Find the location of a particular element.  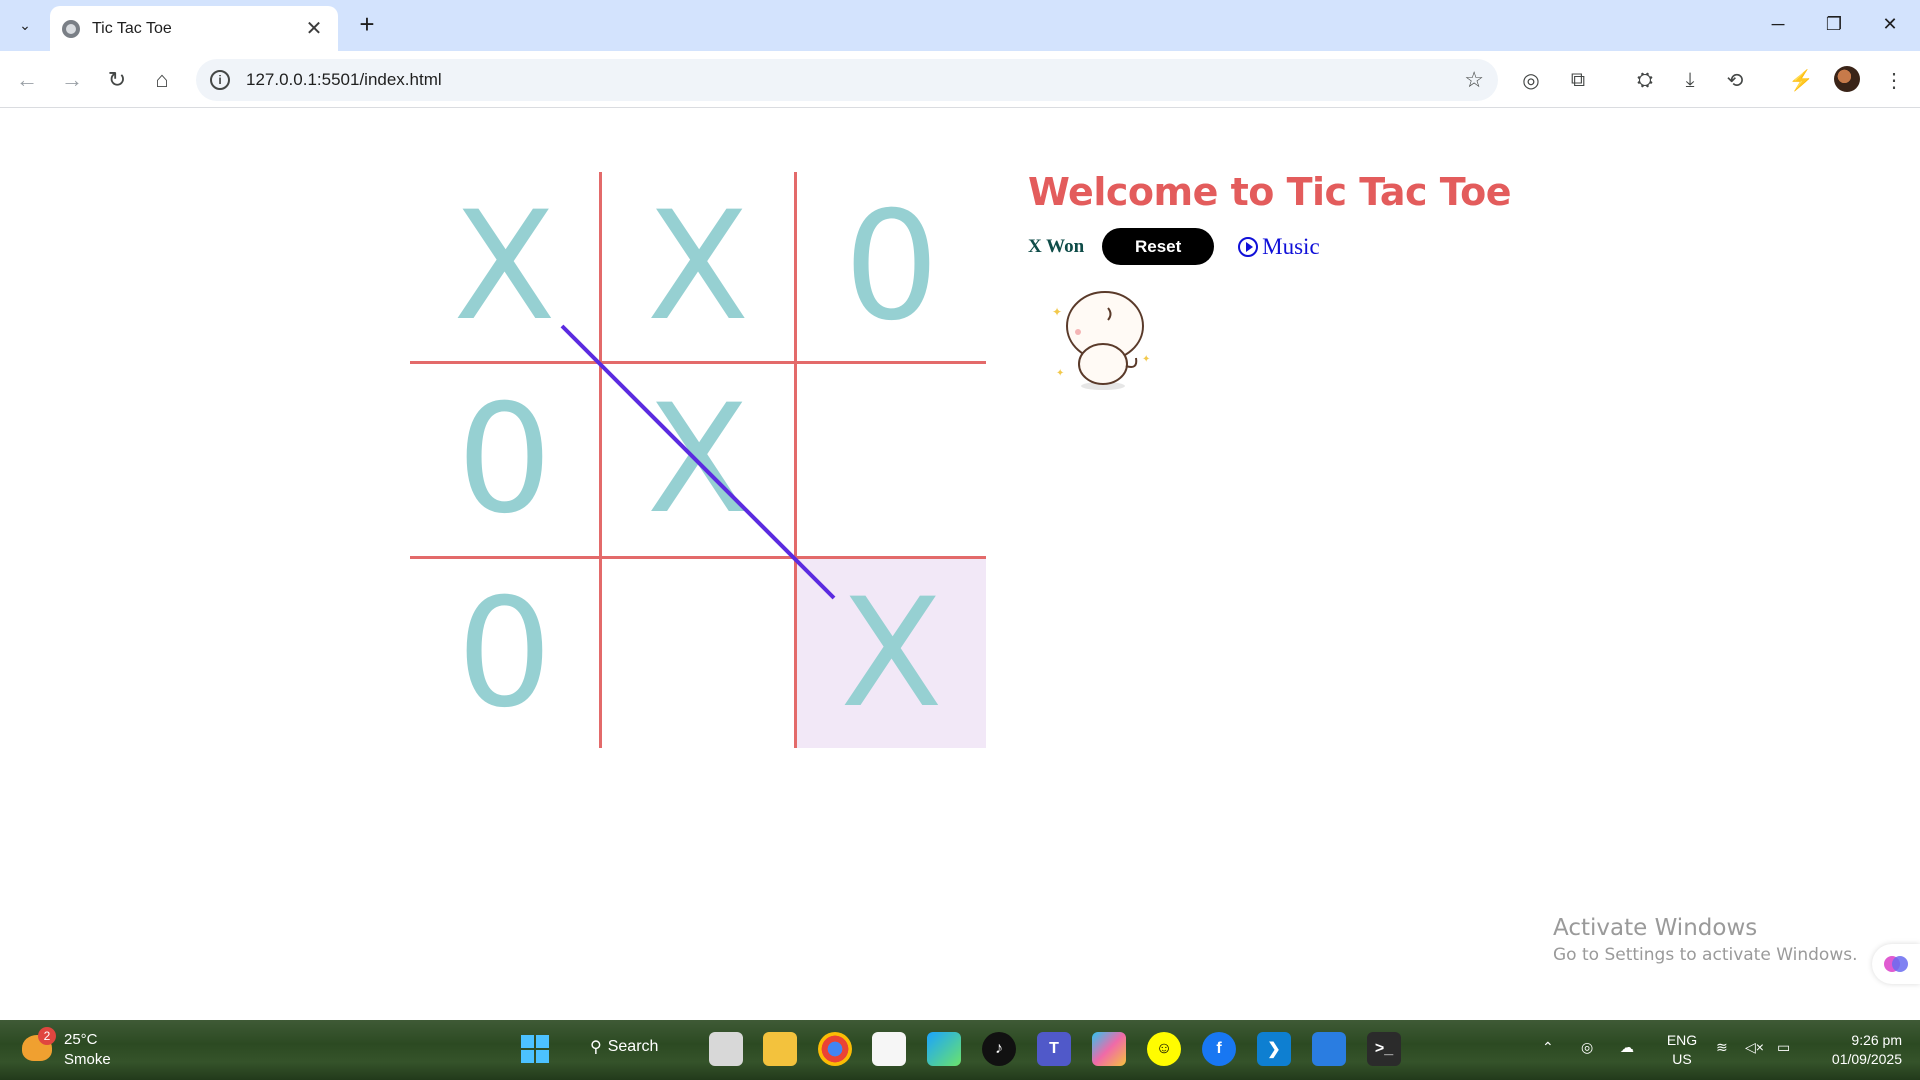

play-icon is located at coordinates (1248, 246).